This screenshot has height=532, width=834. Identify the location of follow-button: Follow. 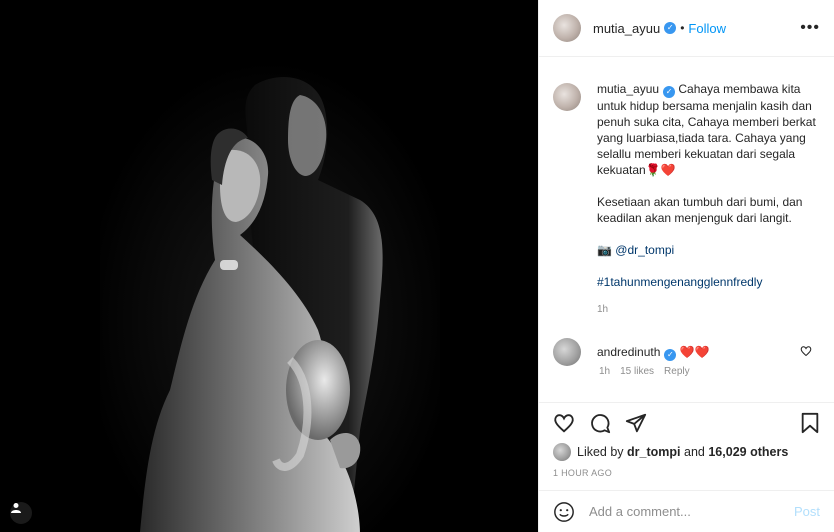
(707, 28).